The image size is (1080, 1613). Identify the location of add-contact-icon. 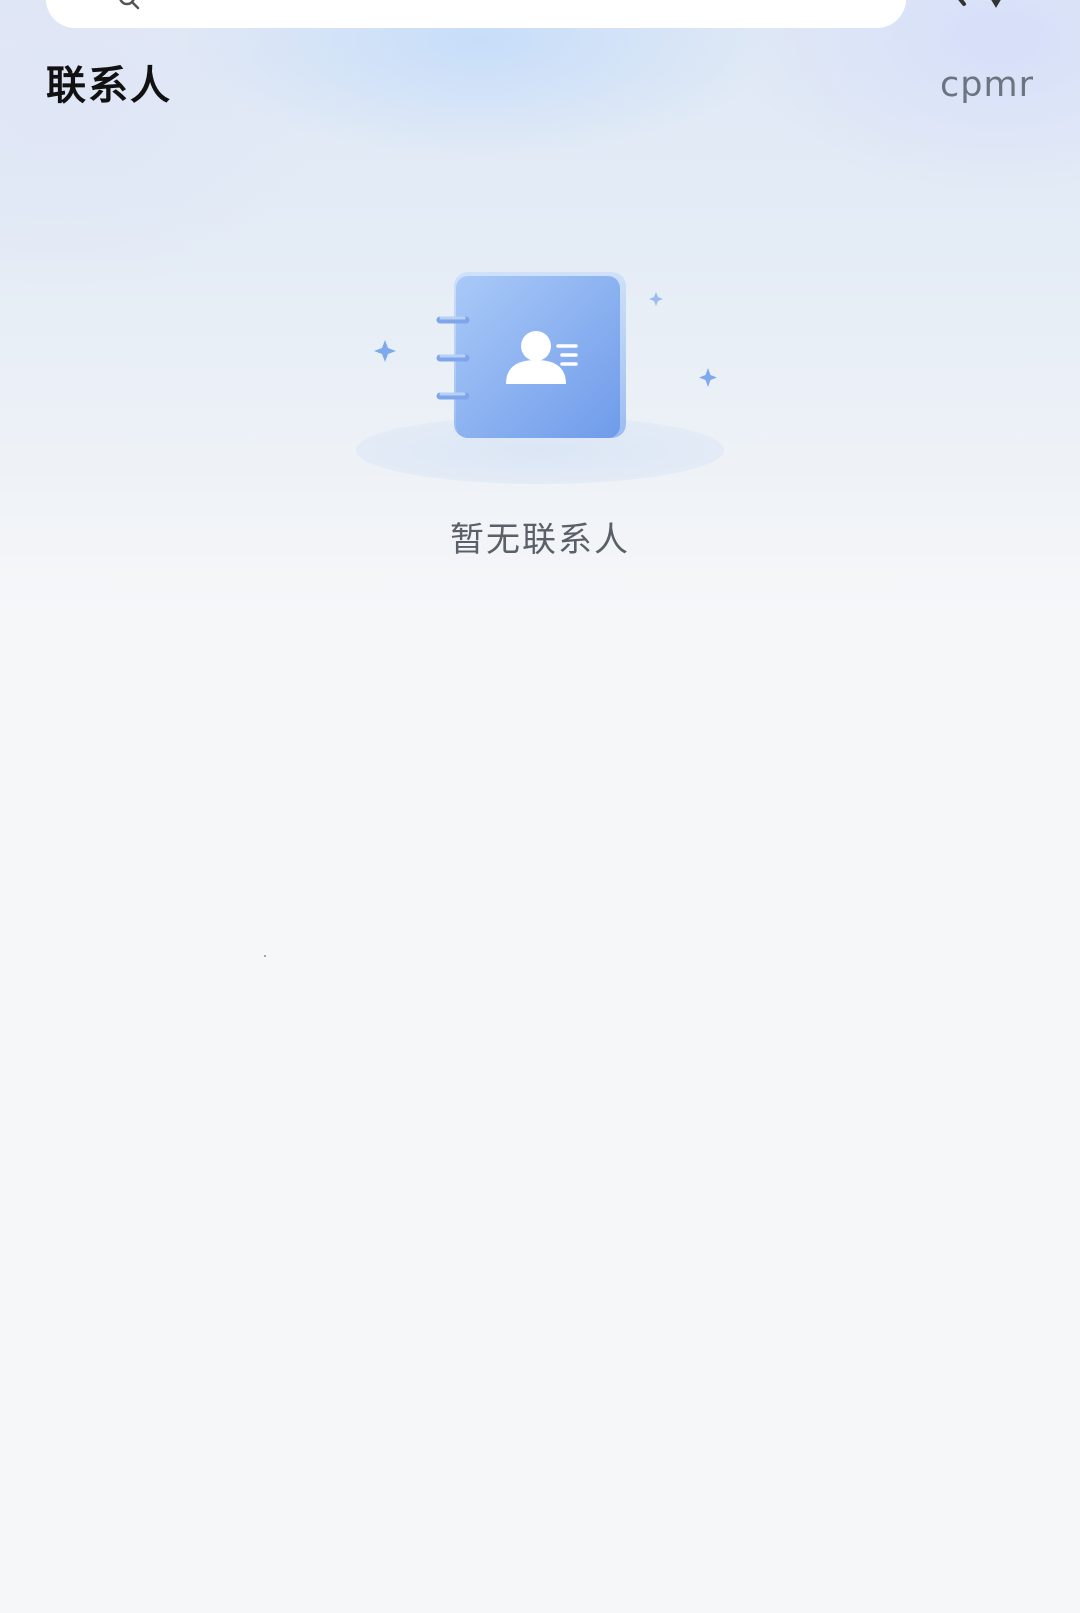
(990, 4).